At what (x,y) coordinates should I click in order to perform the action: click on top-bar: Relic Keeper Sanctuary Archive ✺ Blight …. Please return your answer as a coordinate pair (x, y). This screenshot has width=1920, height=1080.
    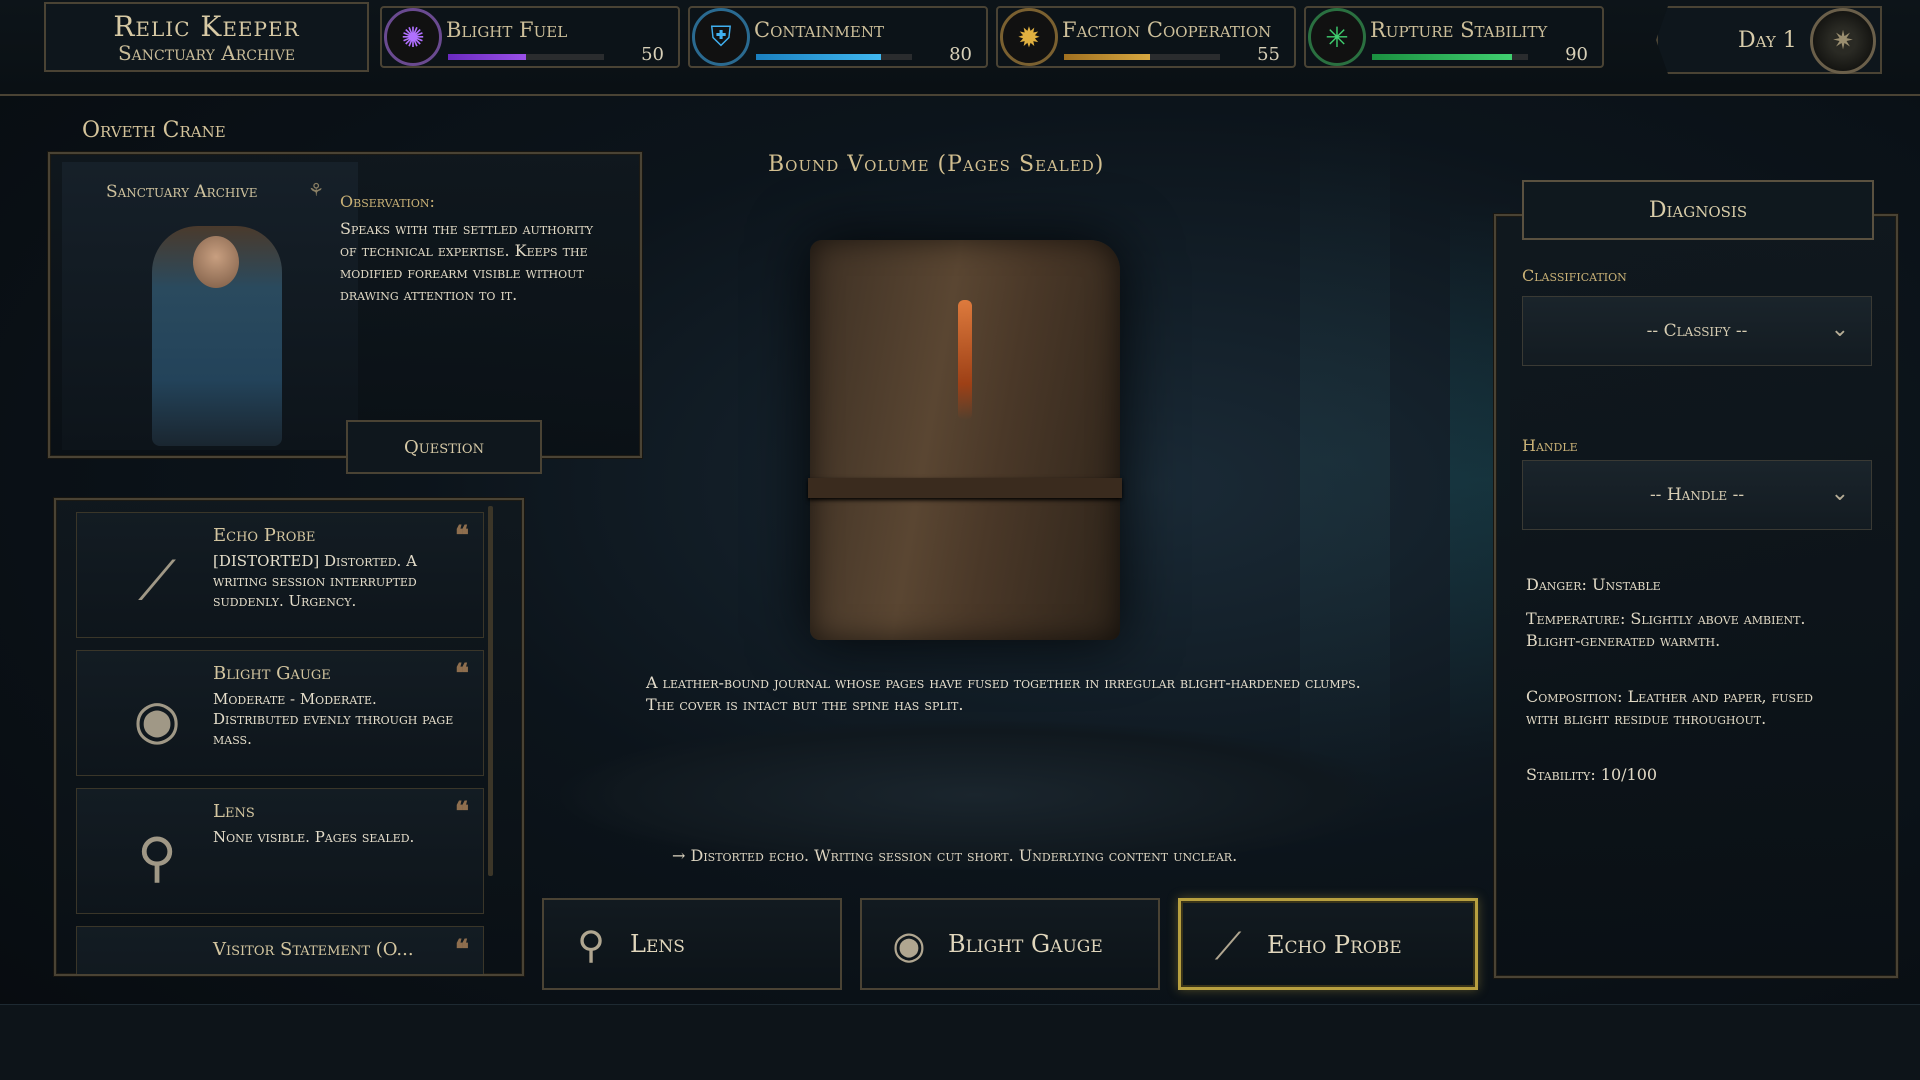
    Looking at the image, I should click on (960, 48).